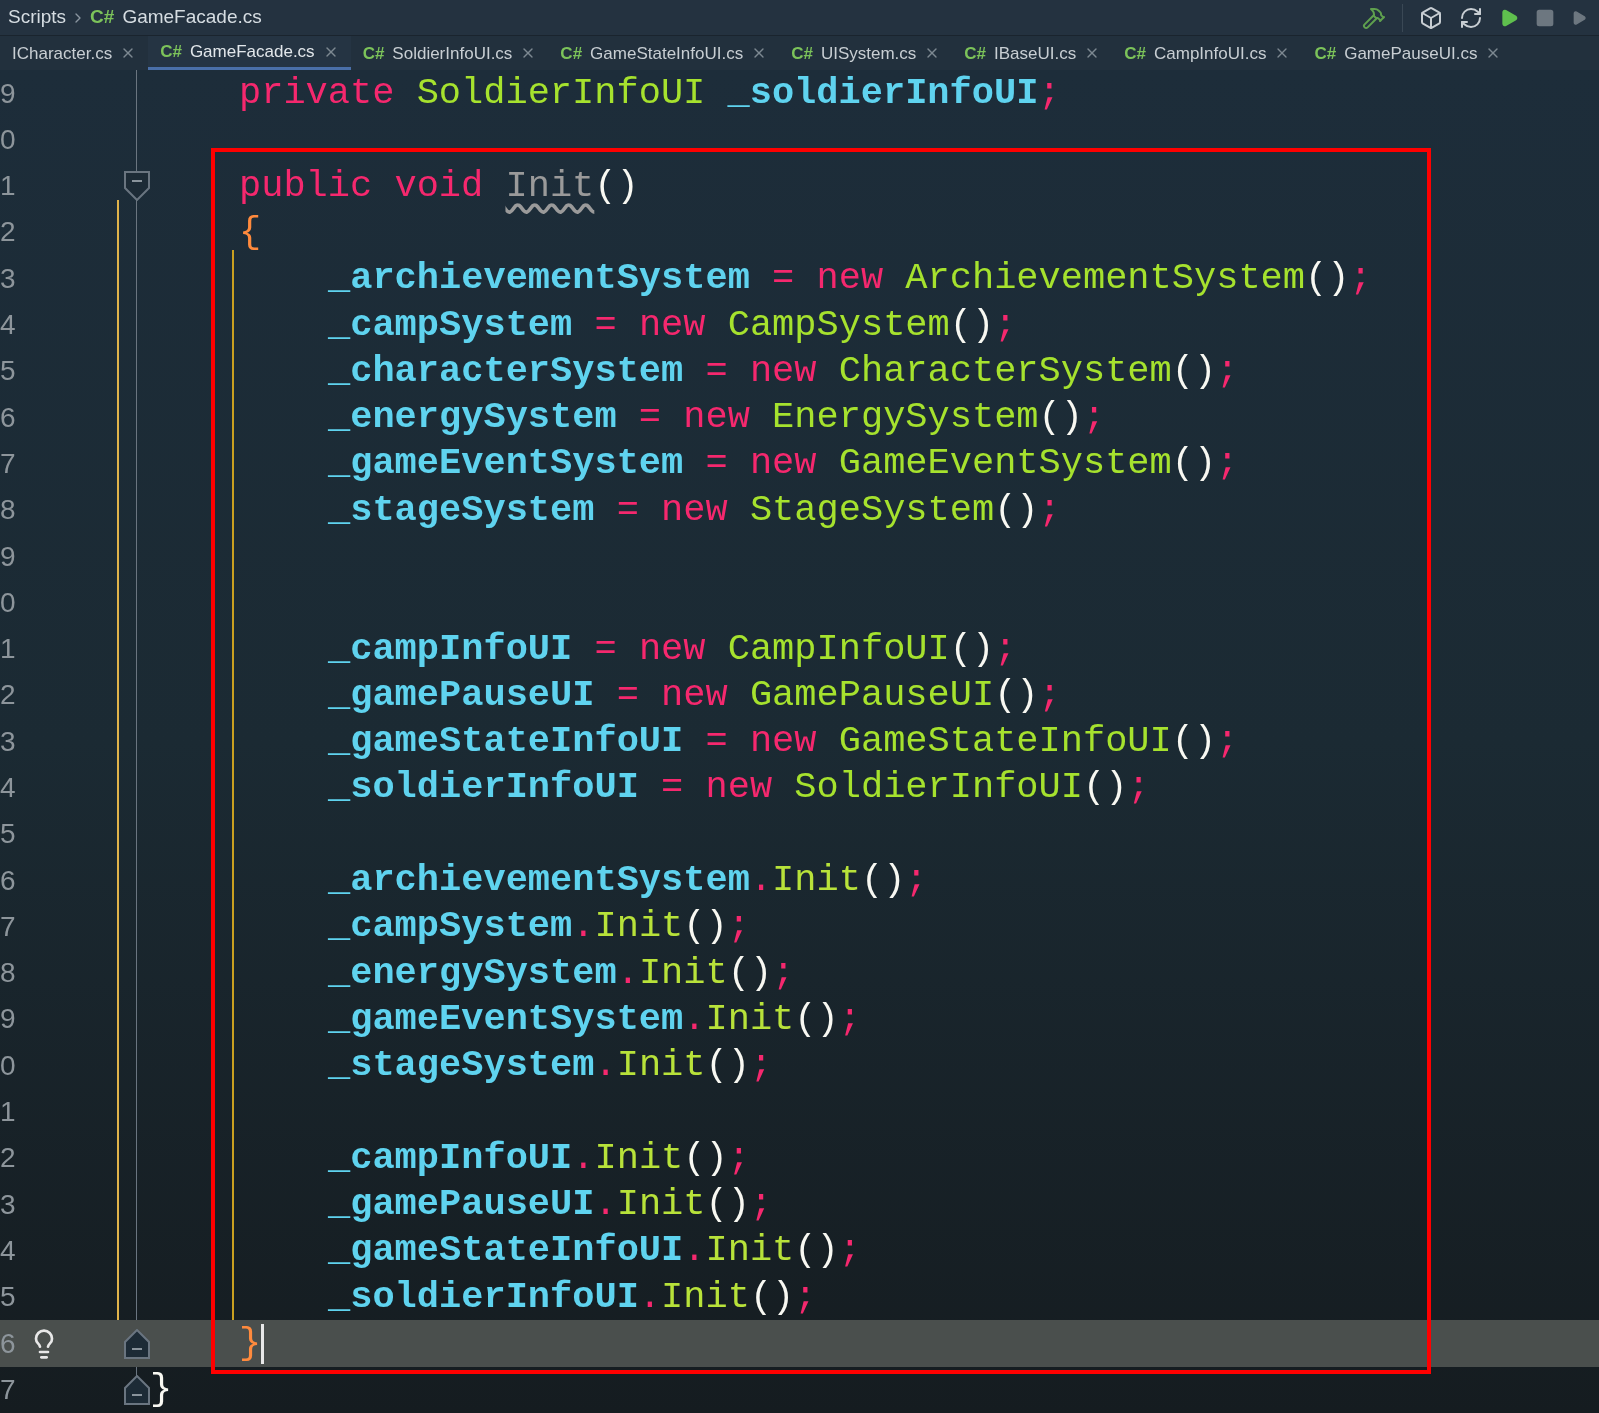 The image size is (1599, 1413). What do you see at coordinates (1374, 17) in the screenshot?
I see `hammer-icon` at bounding box center [1374, 17].